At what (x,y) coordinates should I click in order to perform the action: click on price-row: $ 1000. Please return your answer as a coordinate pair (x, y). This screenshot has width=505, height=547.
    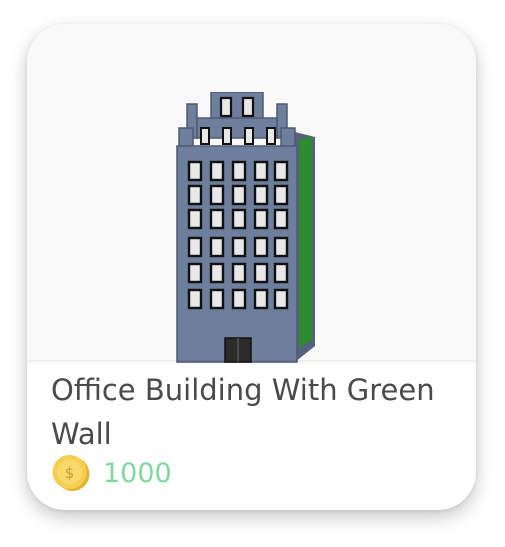
    Looking at the image, I should click on (111, 473).